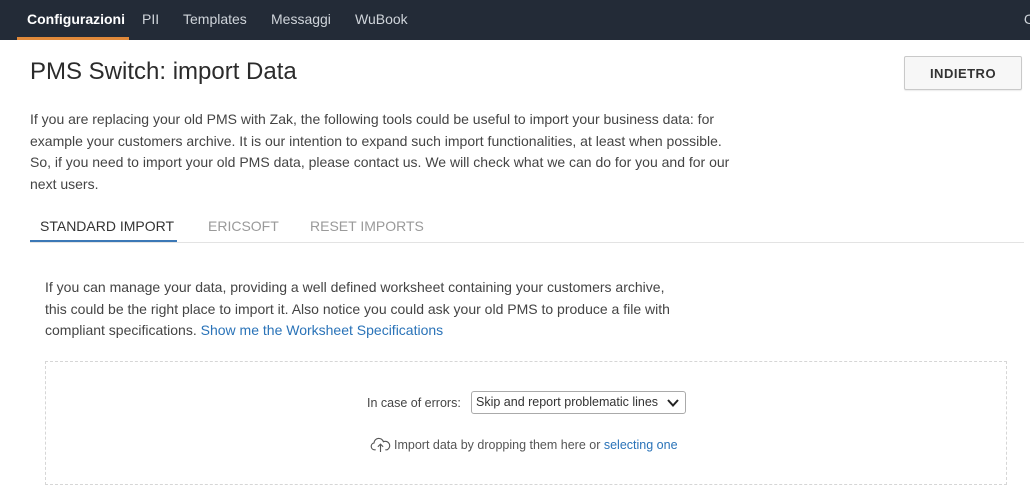 The image size is (1030, 491). What do you see at coordinates (76, 20) in the screenshot?
I see `nav-item-configurazioni: Configurazioni` at bounding box center [76, 20].